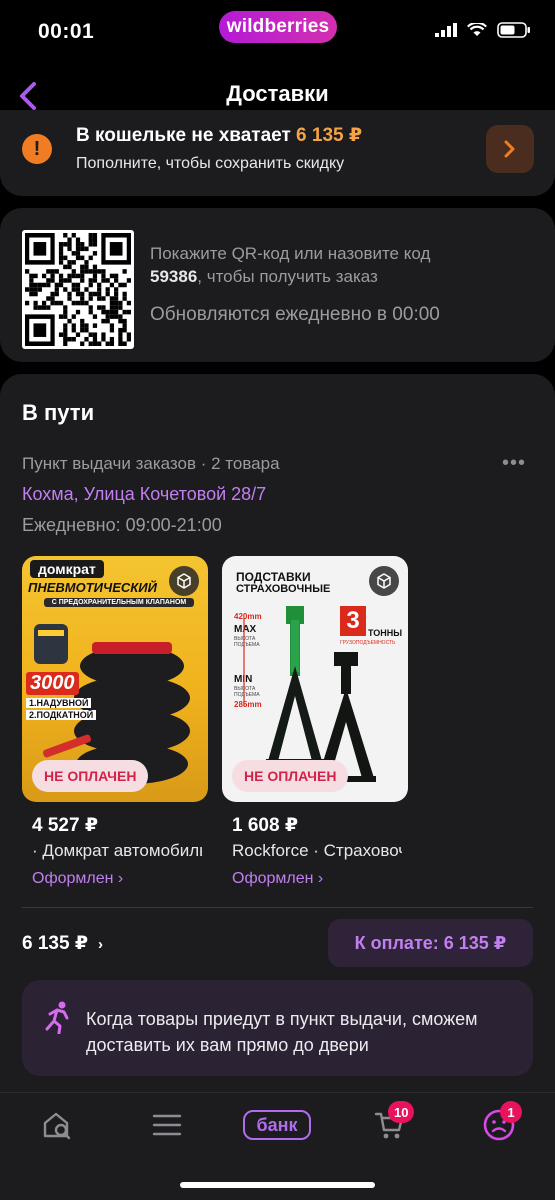 The height and width of the screenshot is (1200, 555). What do you see at coordinates (295, 314) in the screenshot?
I see `qr-update-note: Обновляются ежедневно в 00:00` at bounding box center [295, 314].